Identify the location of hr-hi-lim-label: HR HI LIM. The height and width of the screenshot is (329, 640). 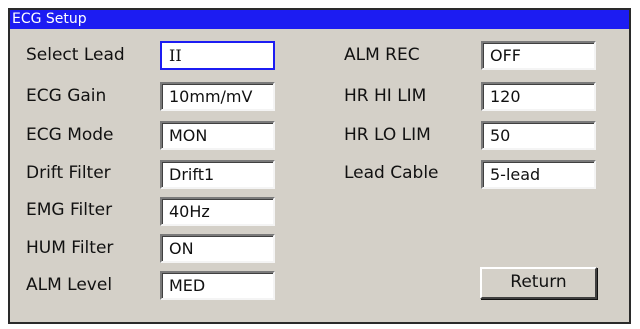
(385, 96).